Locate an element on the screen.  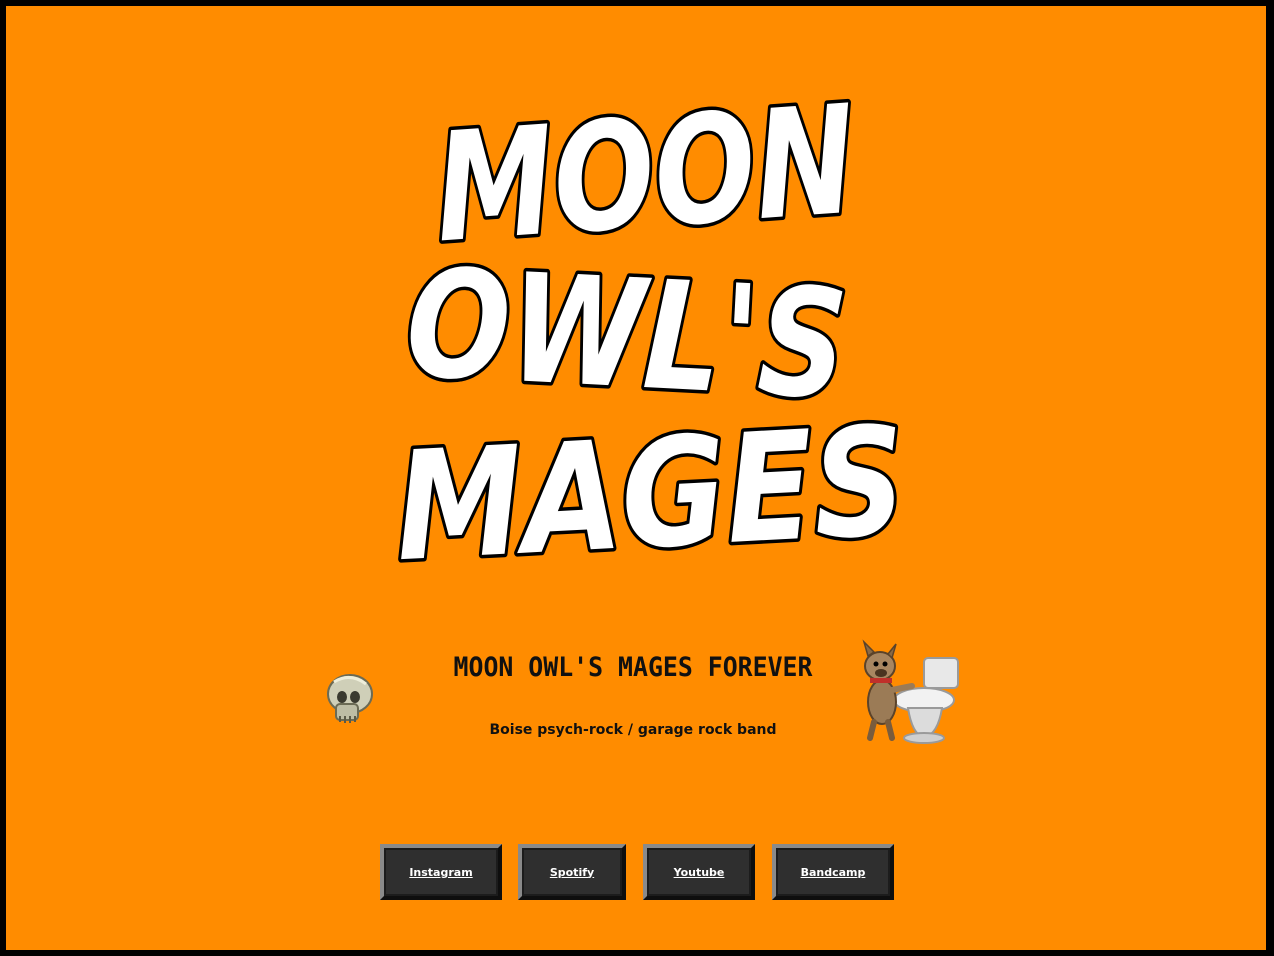
bandcamp-link-label: Bandcamp is located at coordinates (833, 872).